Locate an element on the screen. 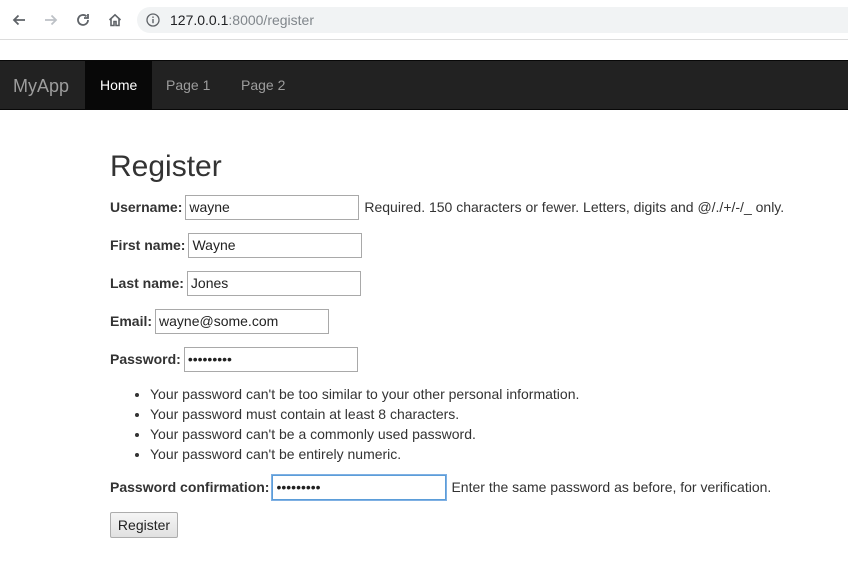 This screenshot has width=848, height=571. password-label: Password: is located at coordinates (145, 359).